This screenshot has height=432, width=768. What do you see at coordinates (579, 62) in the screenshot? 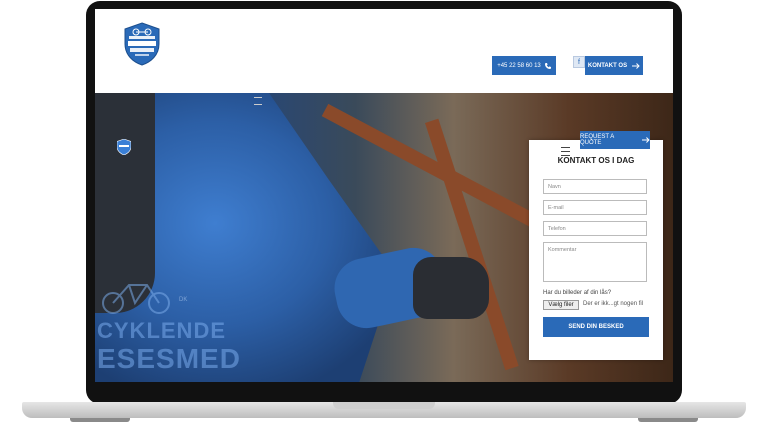
I see `facebook-icon: f` at bounding box center [579, 62].